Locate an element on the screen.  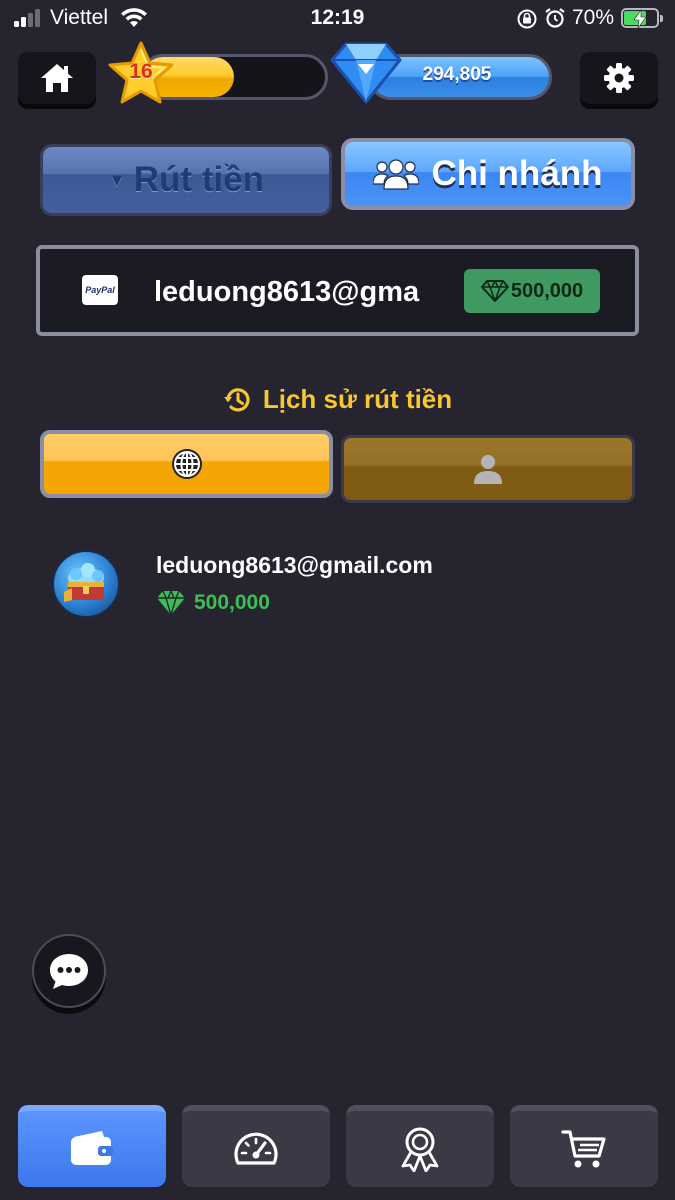
history-list-item: leduong8613@gmail.com 500,000 is located at coordinates (332, 584).